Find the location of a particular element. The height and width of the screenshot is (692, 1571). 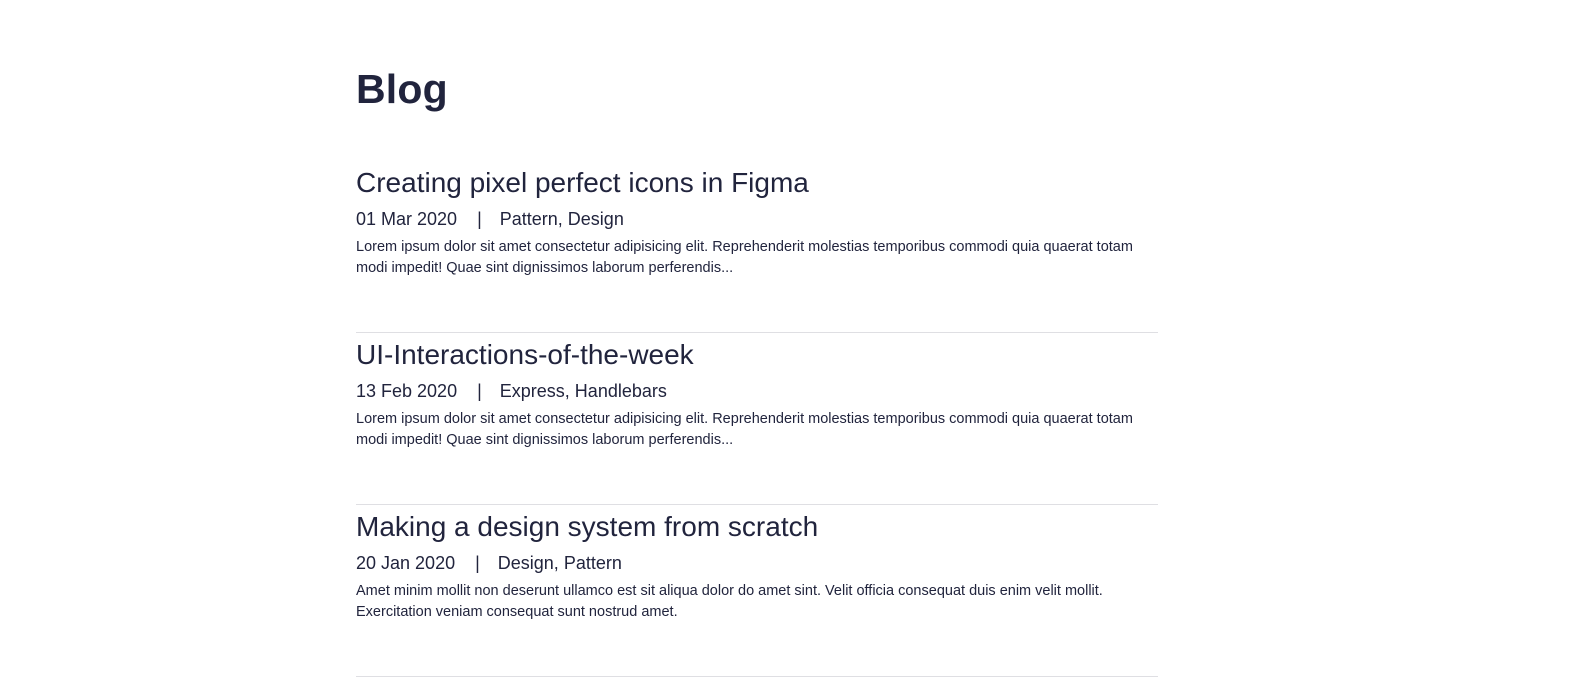

post-date: 01 Mar 2020 is located at coordinates (407, 219).